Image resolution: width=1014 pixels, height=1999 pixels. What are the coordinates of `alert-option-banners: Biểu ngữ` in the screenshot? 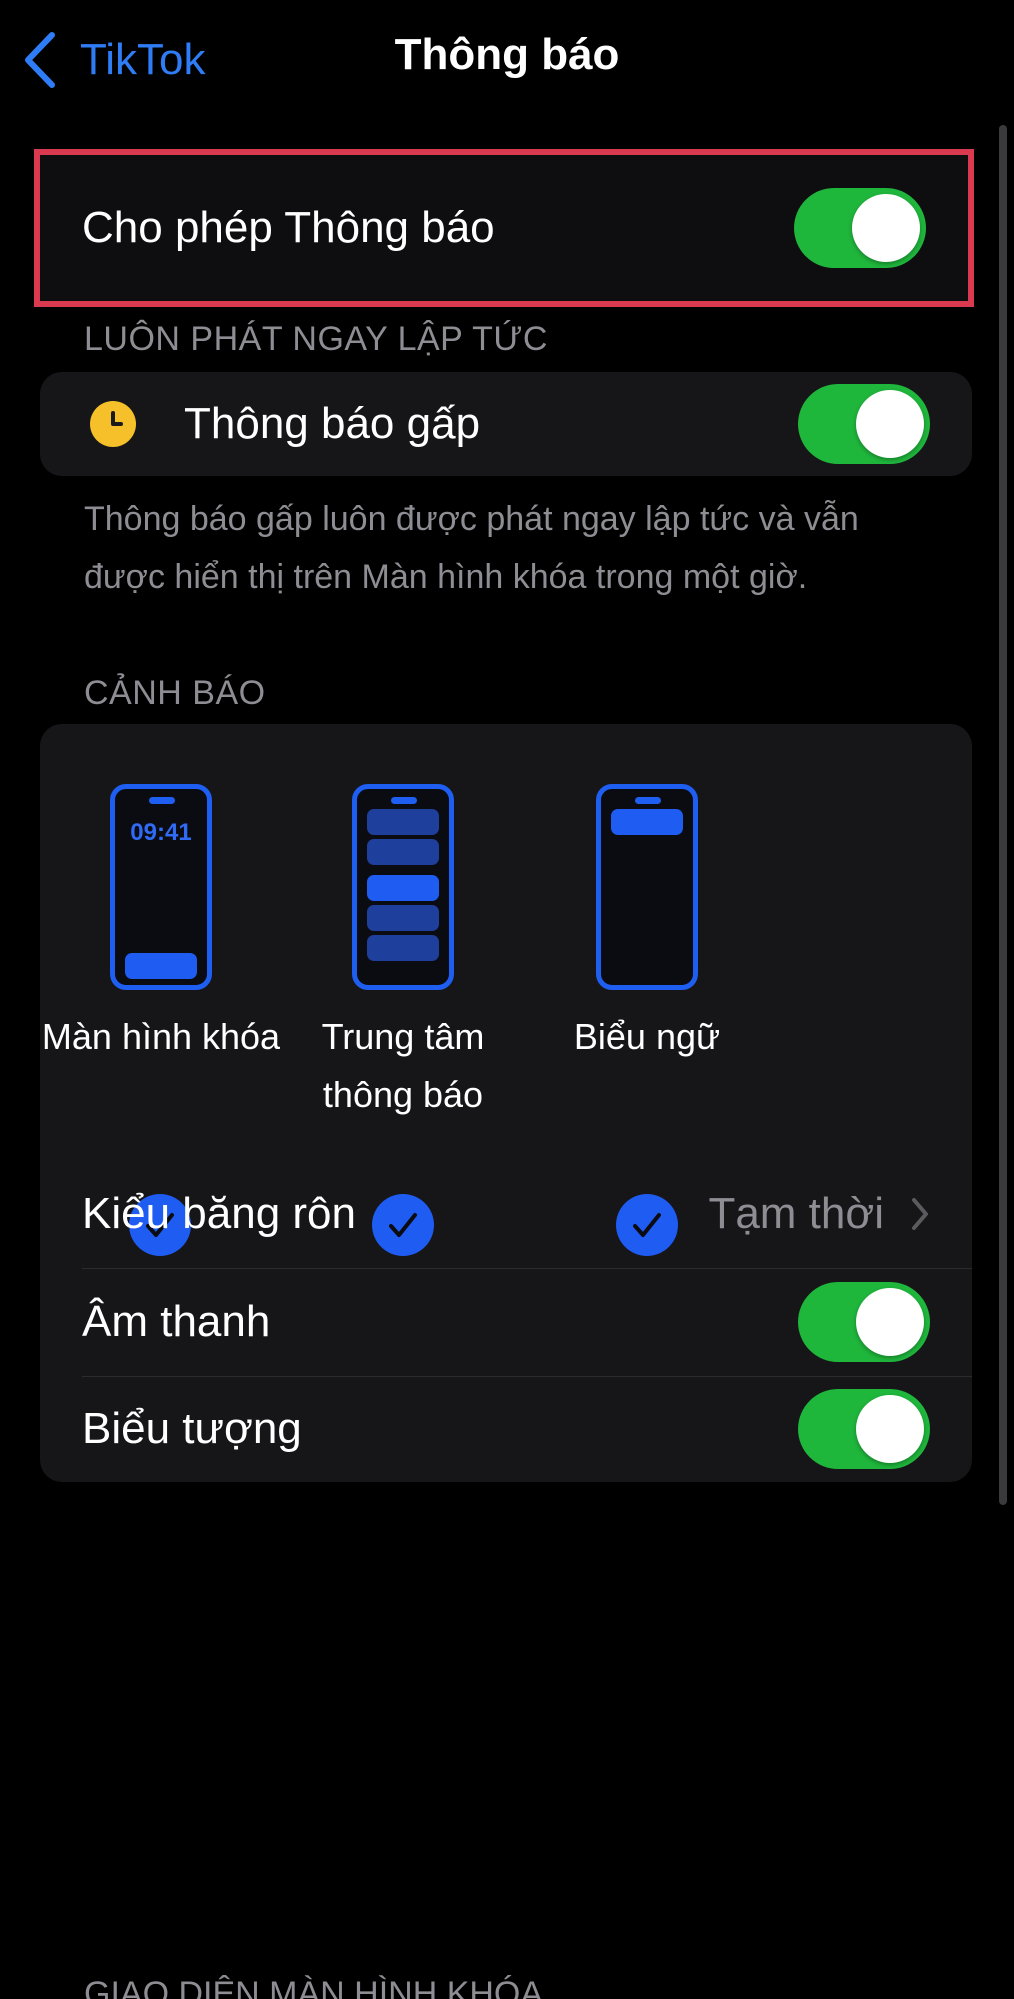 It's located at (647, 925).